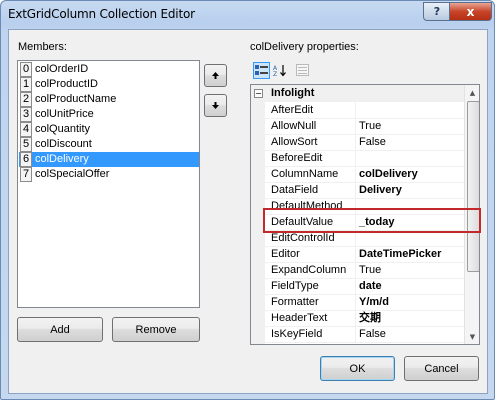 This screenshot has width=495, height=400. What do you see at coordinates (247, 15) in the screenshot?
I see `title-bar: ExtGridColumn Collection Editor ? x` at bounding box center [247, 15].